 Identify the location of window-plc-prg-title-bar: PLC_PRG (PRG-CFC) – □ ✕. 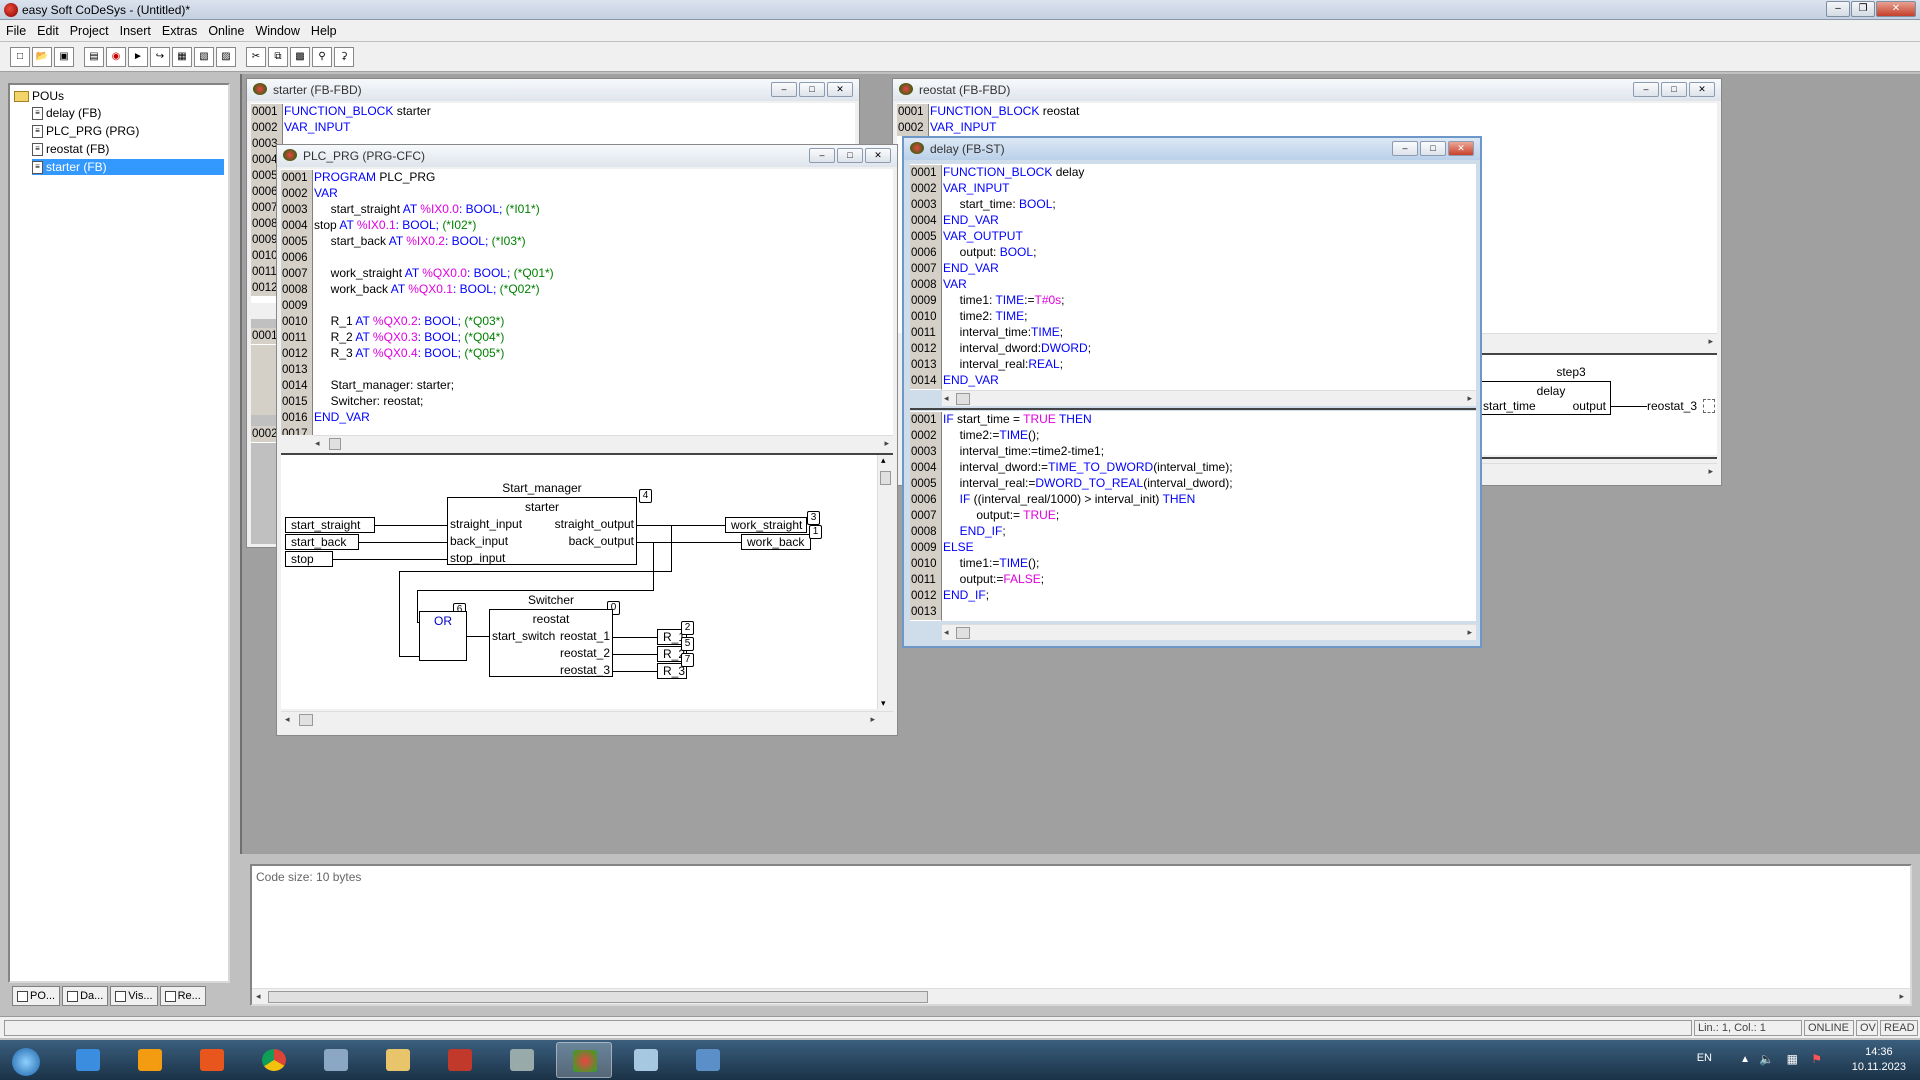
(587, 156).